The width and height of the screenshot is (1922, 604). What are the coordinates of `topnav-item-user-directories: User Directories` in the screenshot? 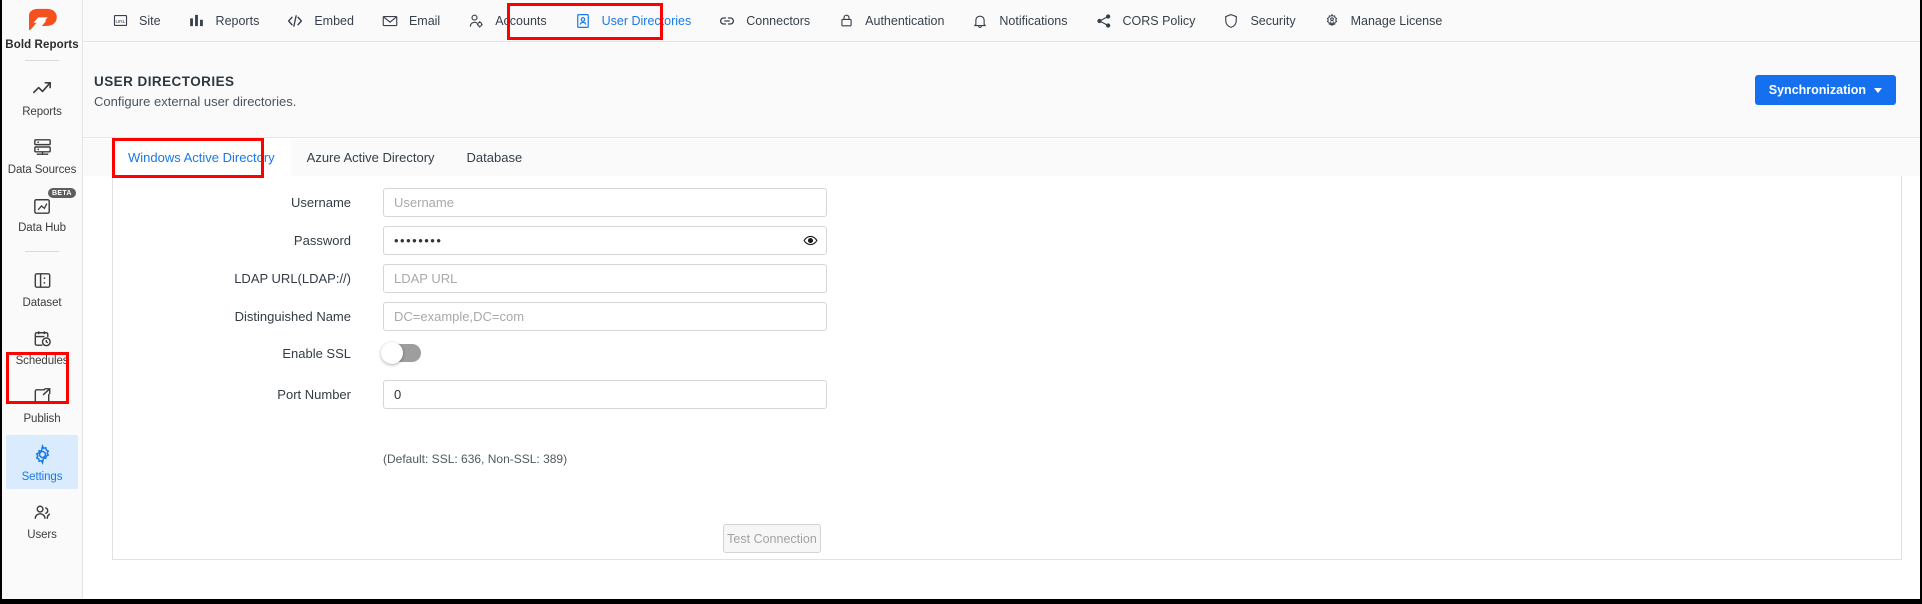 It's located at (632, 21).